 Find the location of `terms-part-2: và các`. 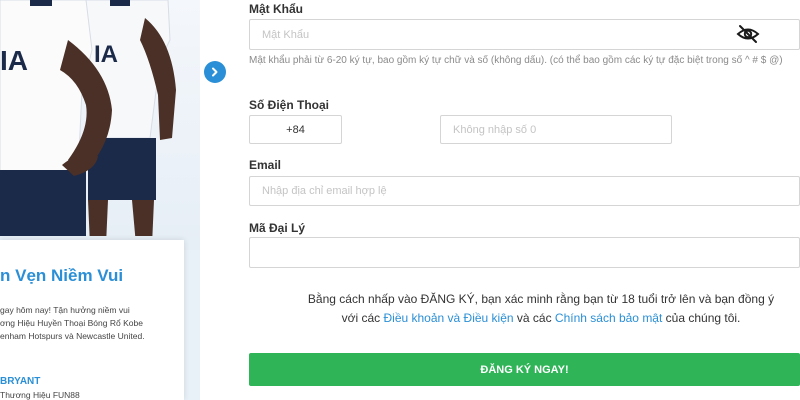

terms-part-2: và các is located at coordinates (534, 318).